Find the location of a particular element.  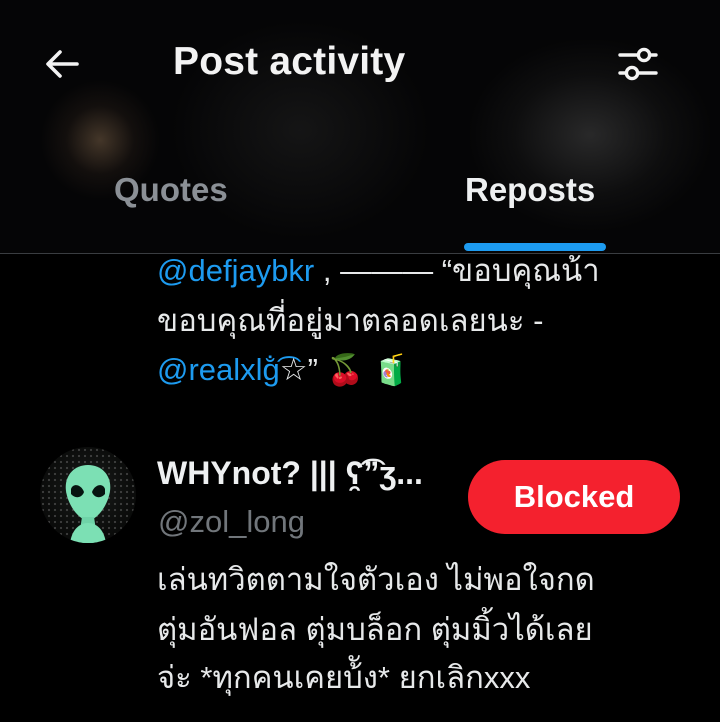

alien-icon is located at coordinates (88, 504).